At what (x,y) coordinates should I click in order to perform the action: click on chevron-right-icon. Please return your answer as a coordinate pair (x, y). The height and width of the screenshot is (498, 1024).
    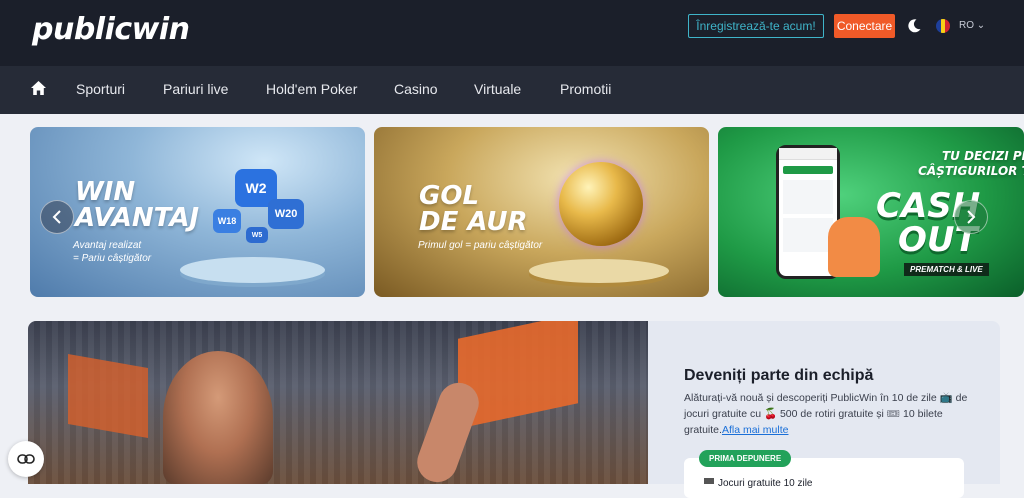
    Looking at the image, I should click on (971, 217).